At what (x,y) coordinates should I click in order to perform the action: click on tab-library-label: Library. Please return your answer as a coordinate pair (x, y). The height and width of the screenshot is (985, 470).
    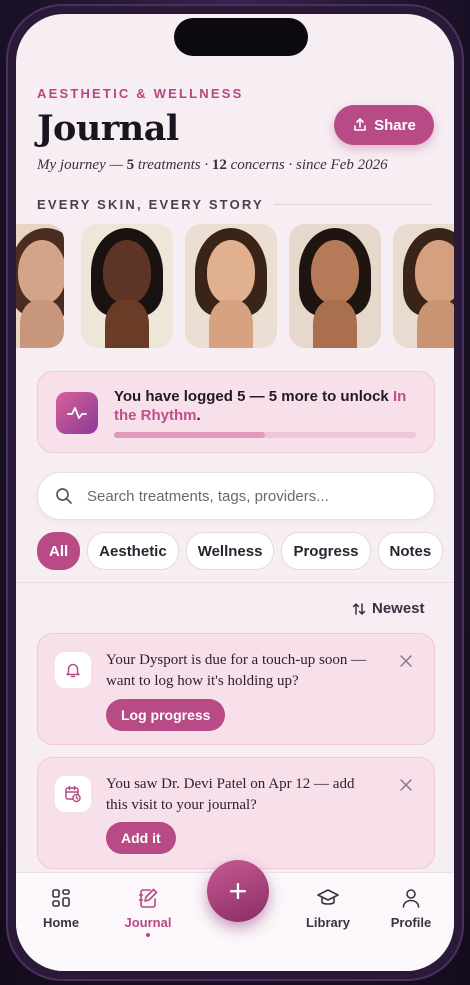
    Looking at the image, I should click on (328, 922).